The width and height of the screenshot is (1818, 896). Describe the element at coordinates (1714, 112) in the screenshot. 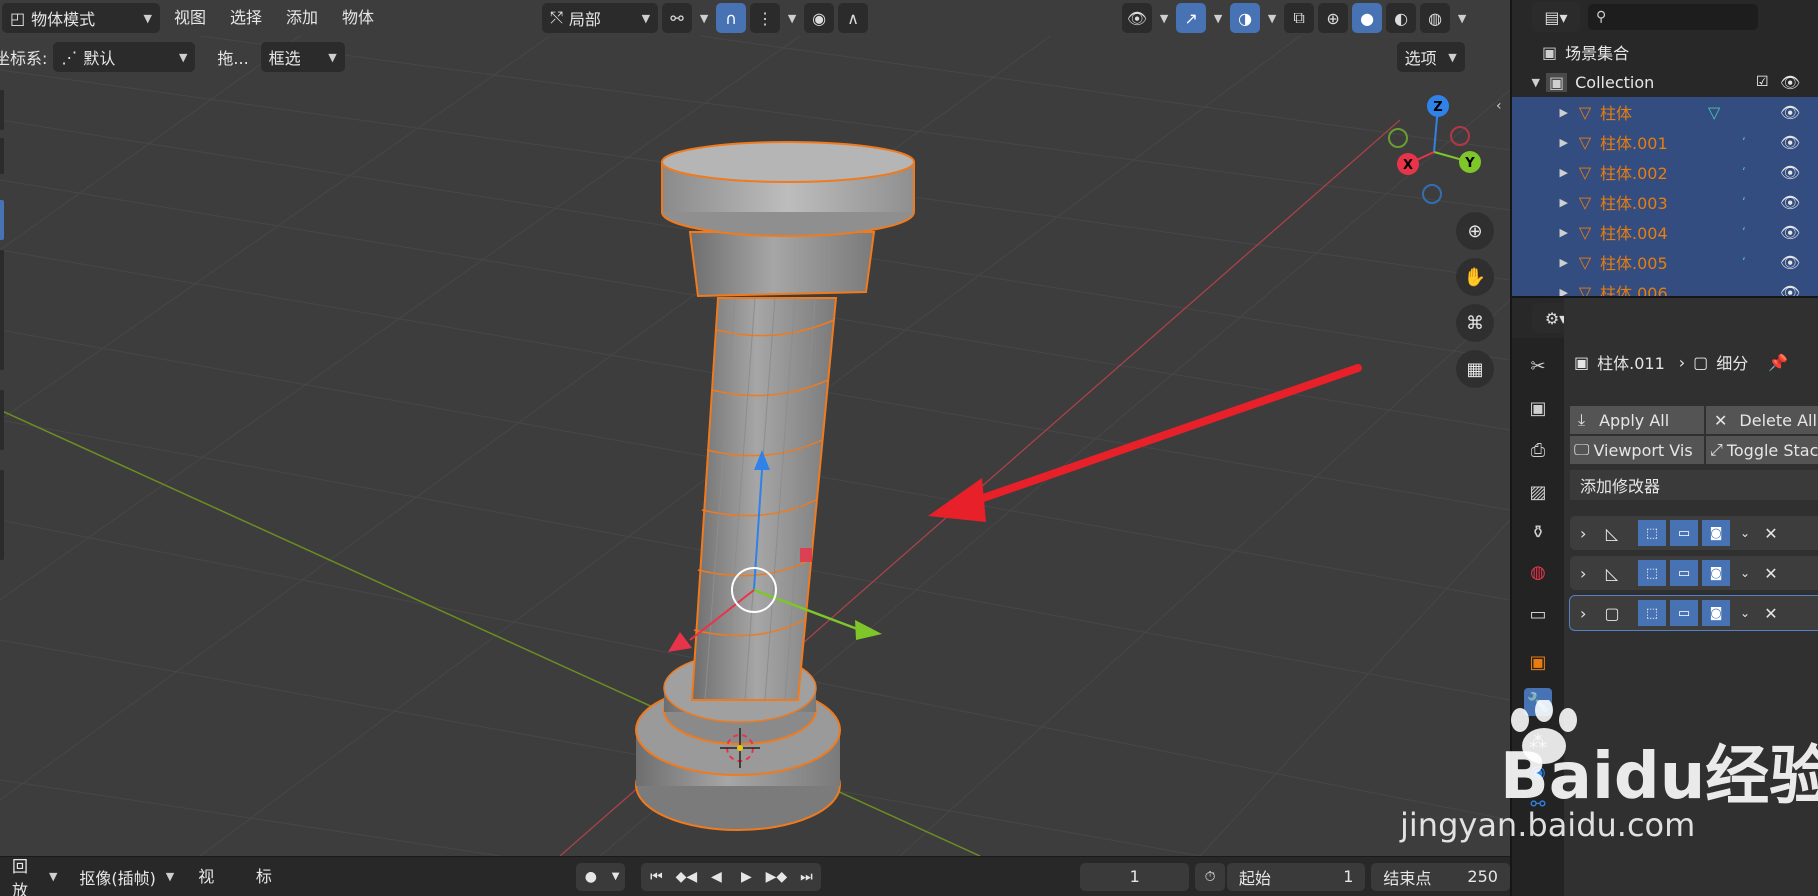

I see `mesh-data-icon: ▽` at that location.